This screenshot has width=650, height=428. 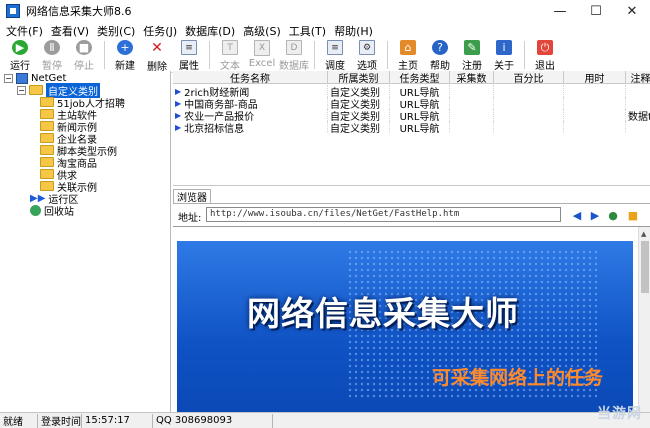 I want to click on about-button: i 关于, so click(x=504, y=55).